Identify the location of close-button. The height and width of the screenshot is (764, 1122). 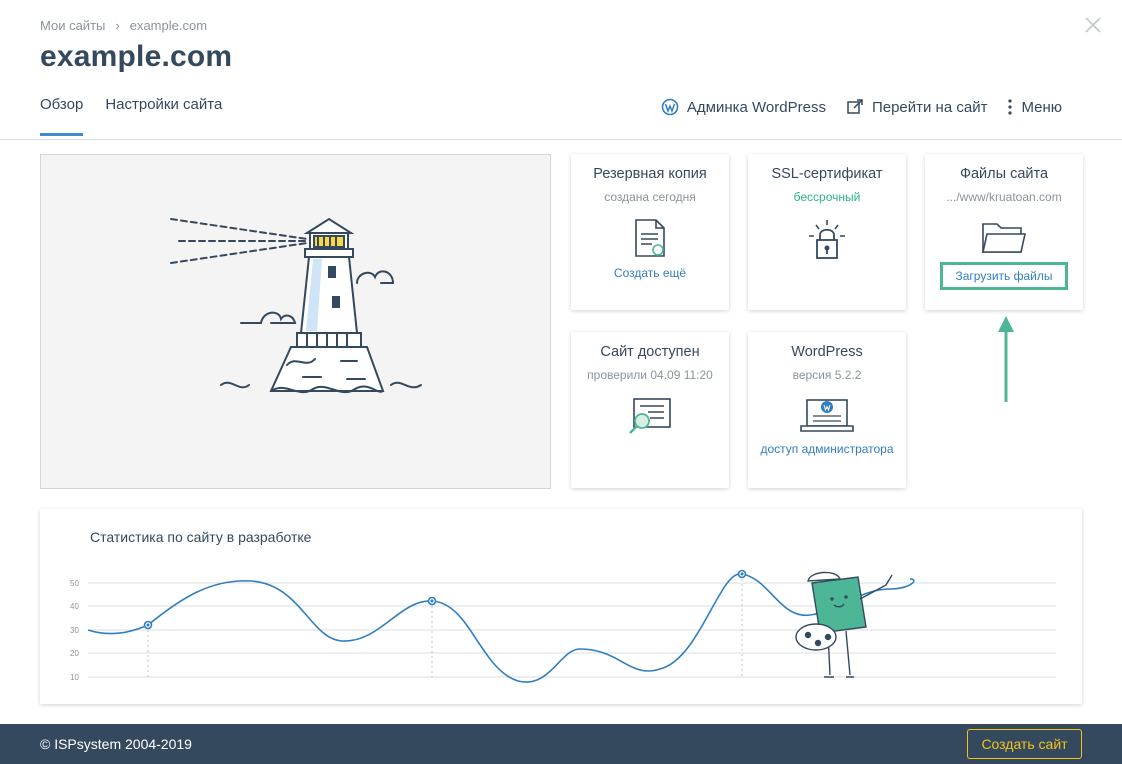
(1093, 25).